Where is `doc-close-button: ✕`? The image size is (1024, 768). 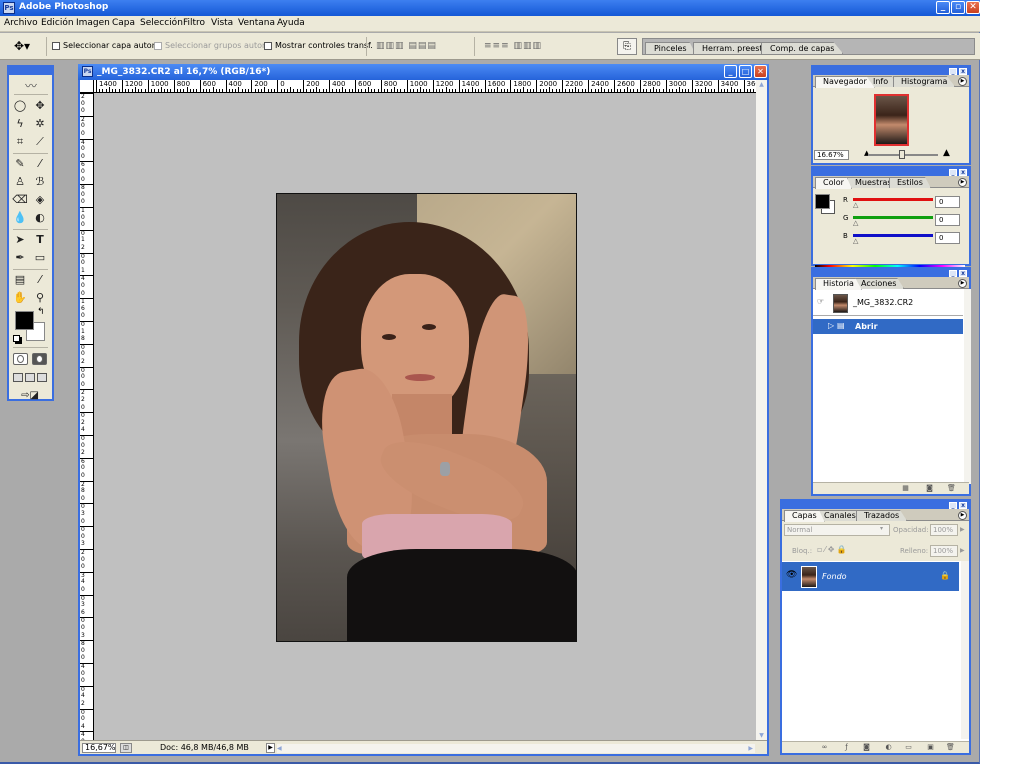 doc-close-button: ✕ is located at coordinates (760, 71).